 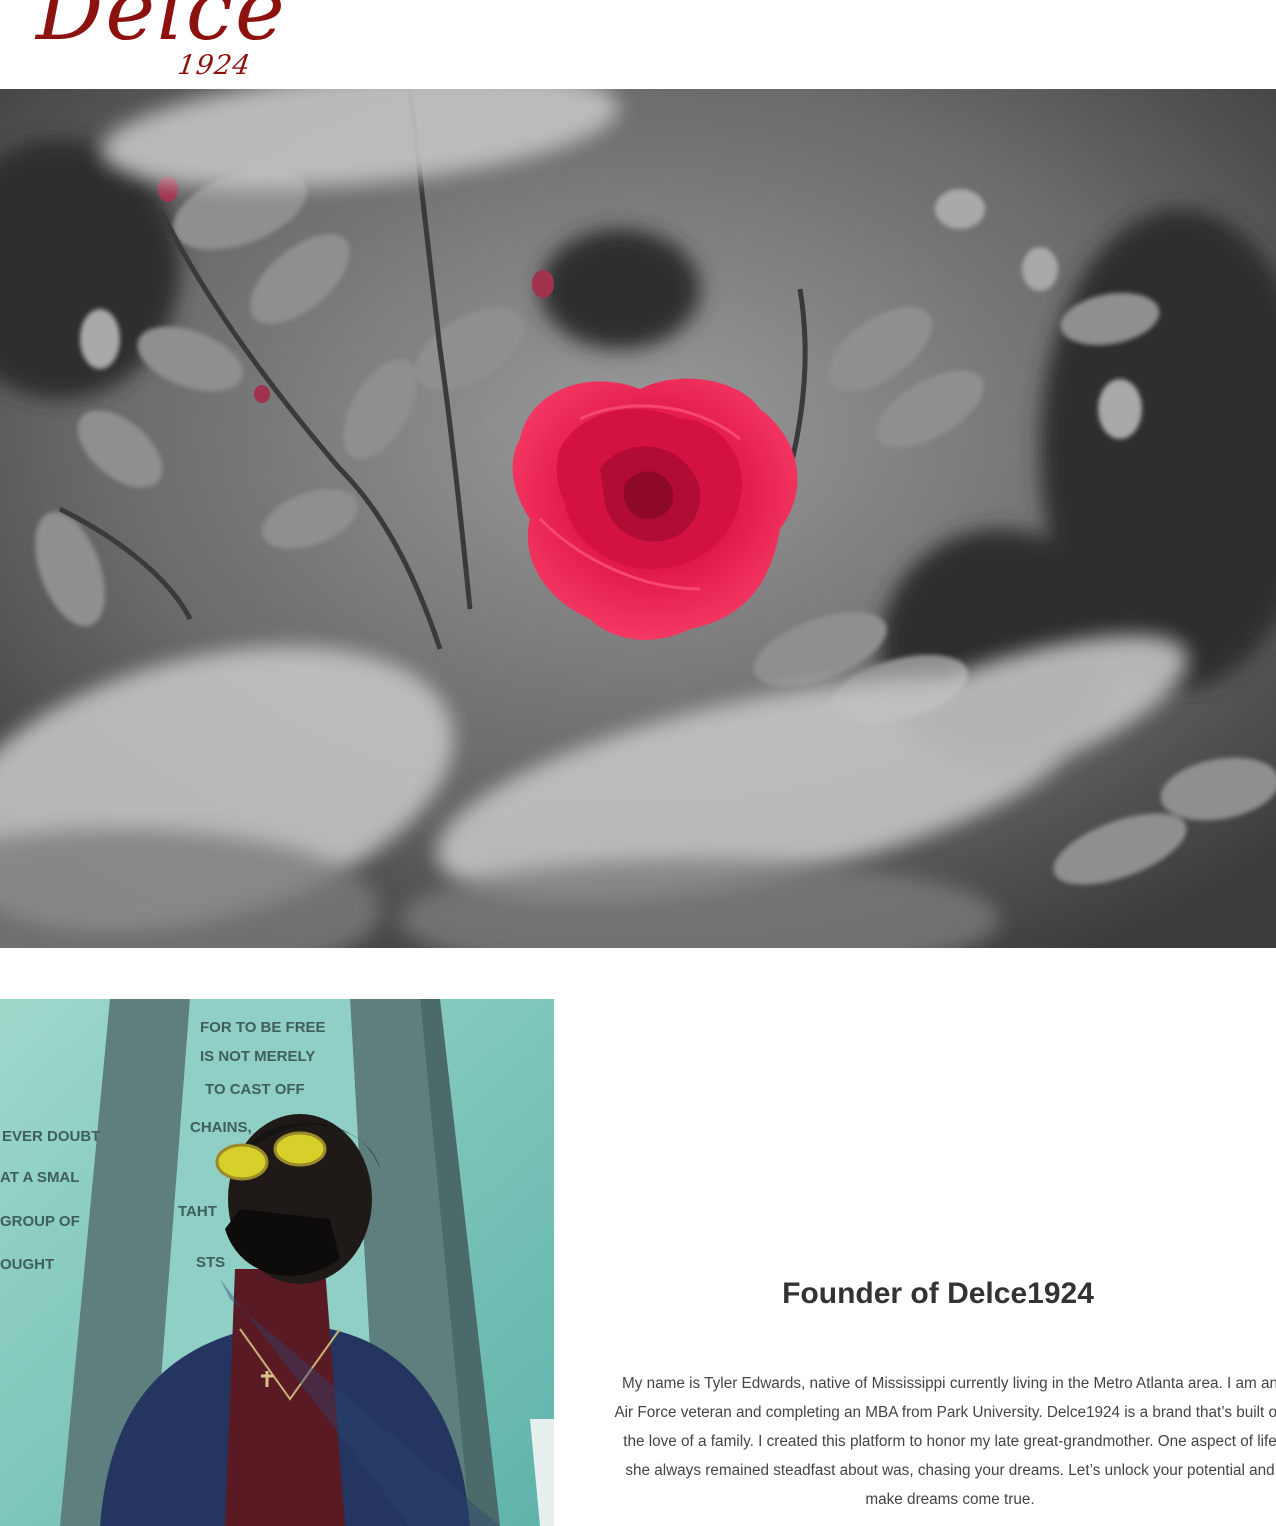 I want to click on founder-title: Founder of Delce1924, so click(x=938, y=1293).